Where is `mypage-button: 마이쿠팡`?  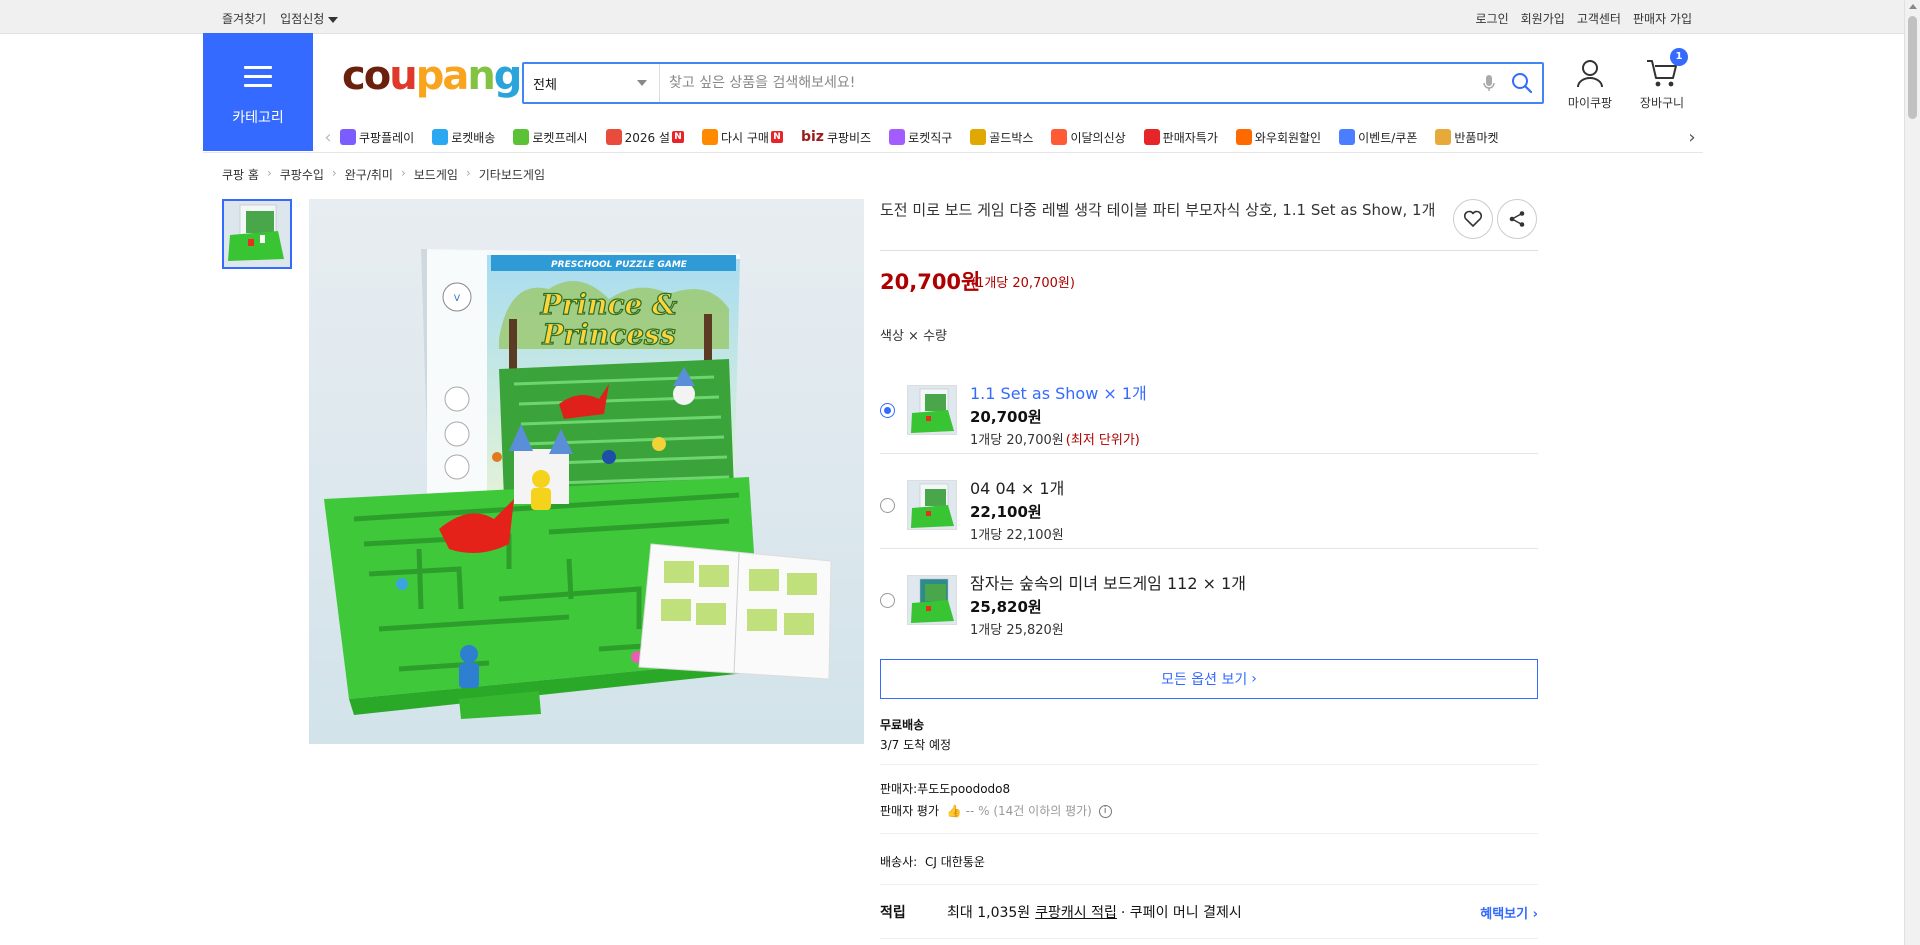 mypage-button: 마이쿠팡 is located at coordinates (1590, 84).